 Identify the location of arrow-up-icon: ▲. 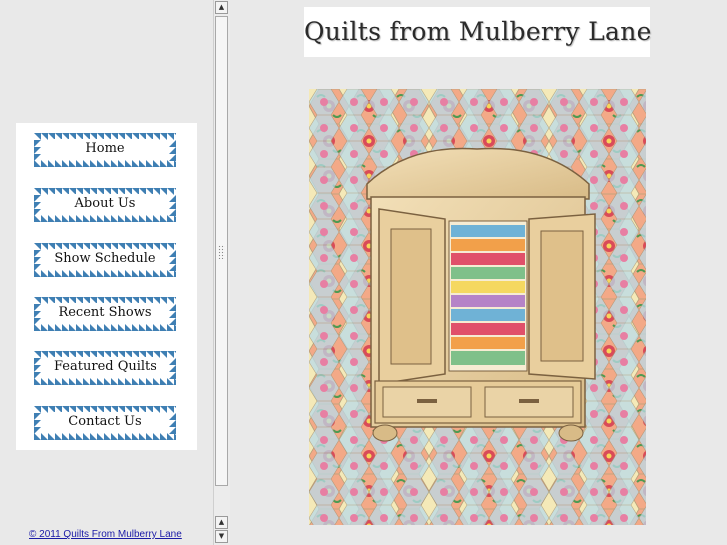
(221, 7).